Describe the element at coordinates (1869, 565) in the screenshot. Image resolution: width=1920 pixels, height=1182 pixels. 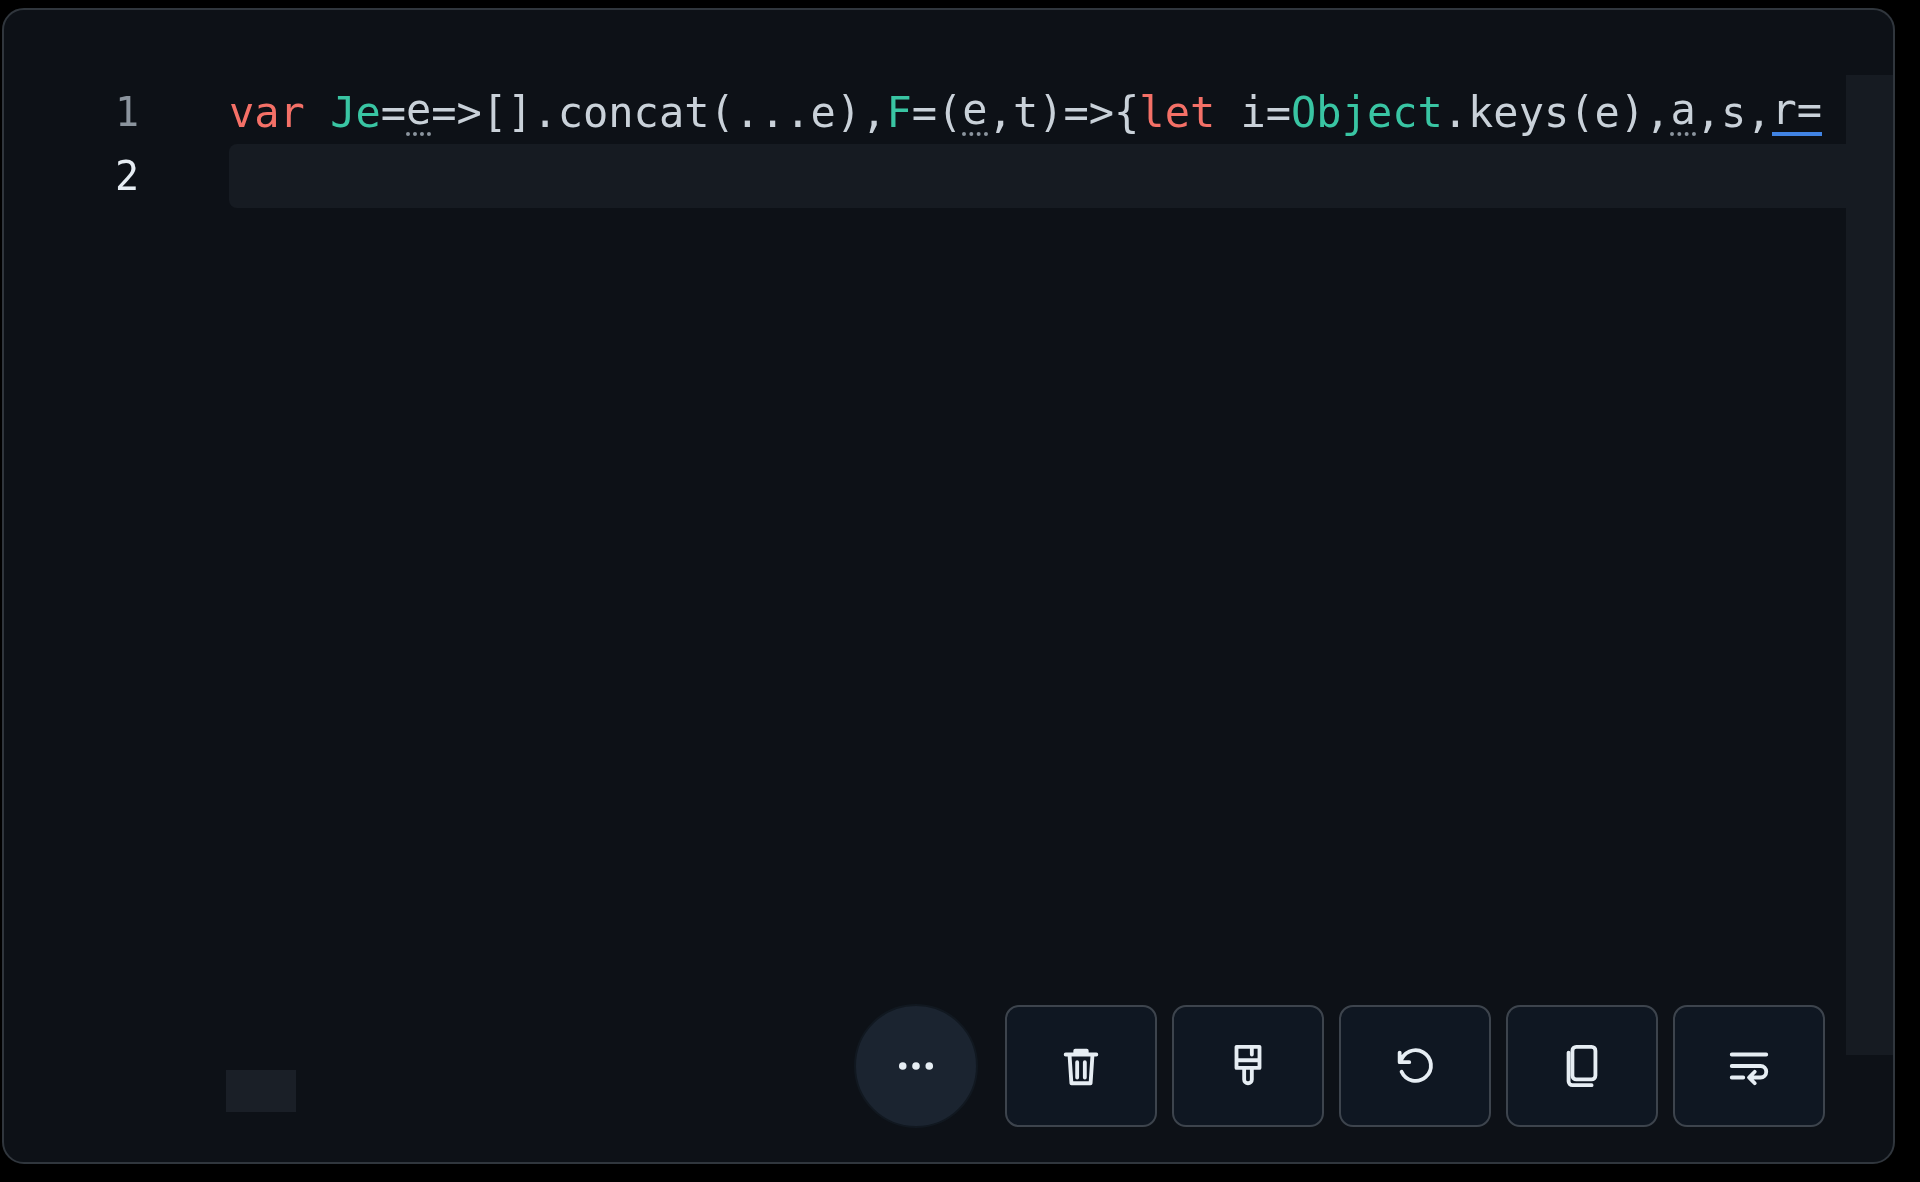
I see `scrollbar-track` at that location.